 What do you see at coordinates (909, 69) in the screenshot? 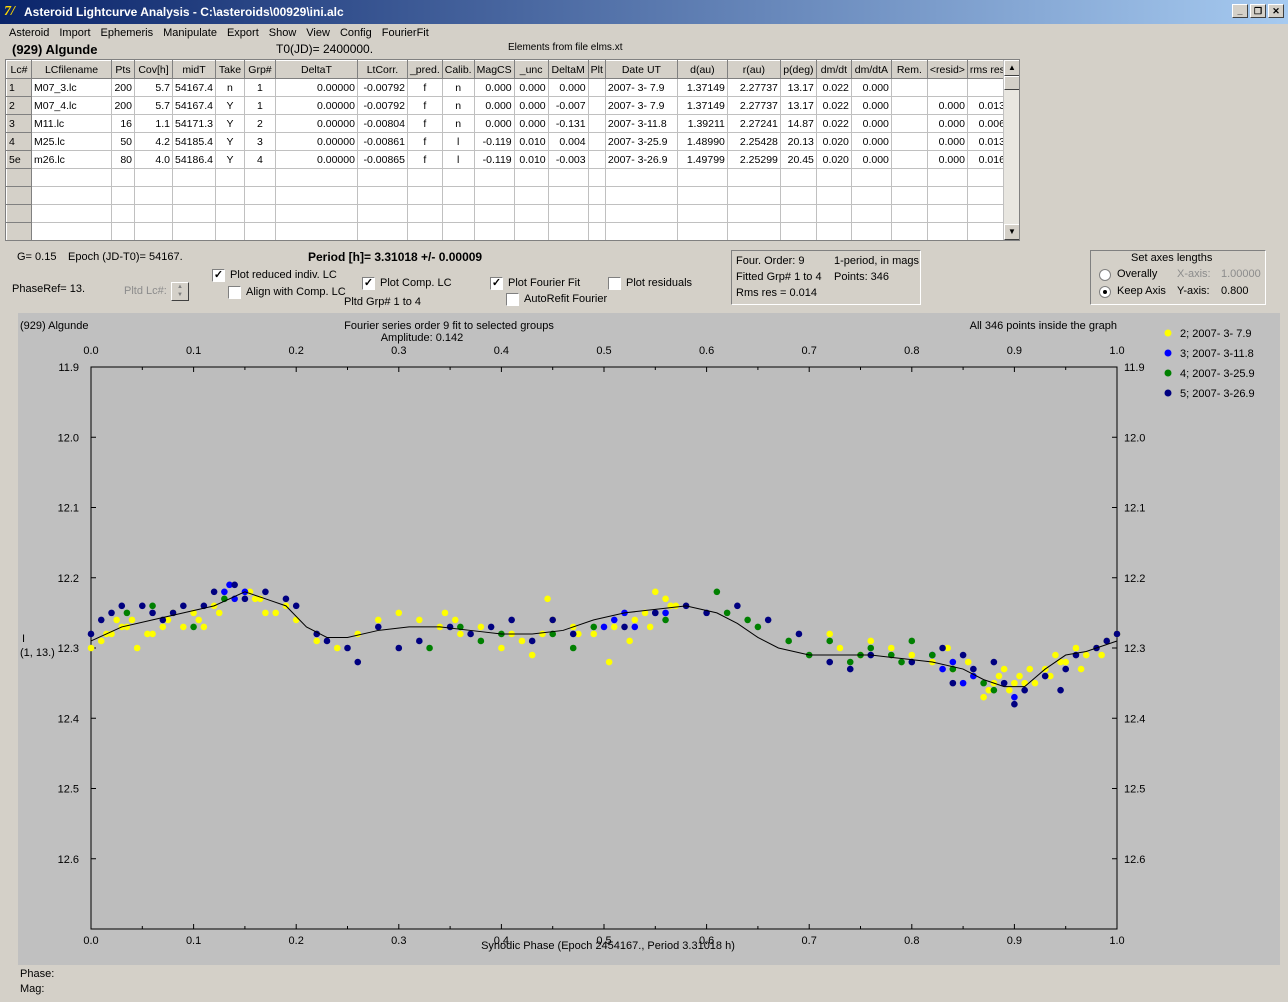
I see `column-header: Rem.` at bounding box center [909, 69].